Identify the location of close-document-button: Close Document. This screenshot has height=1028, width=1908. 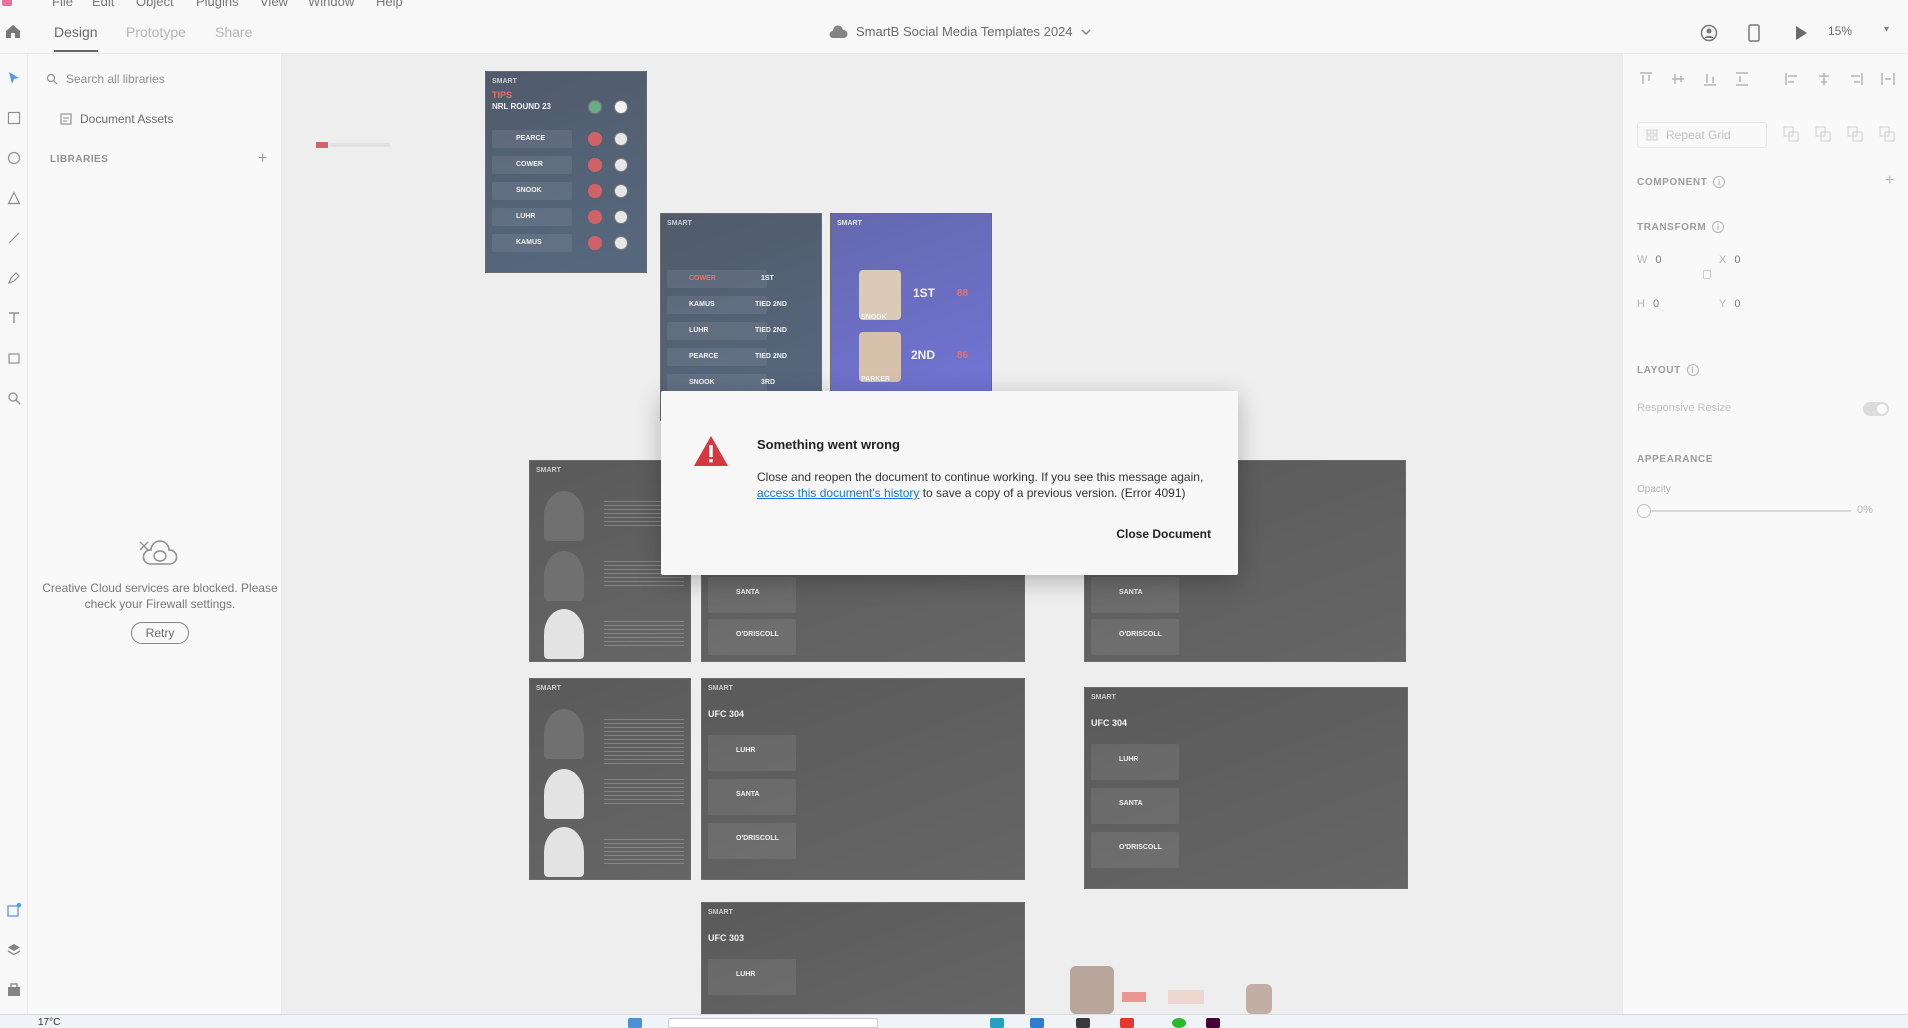
(1163, 534).